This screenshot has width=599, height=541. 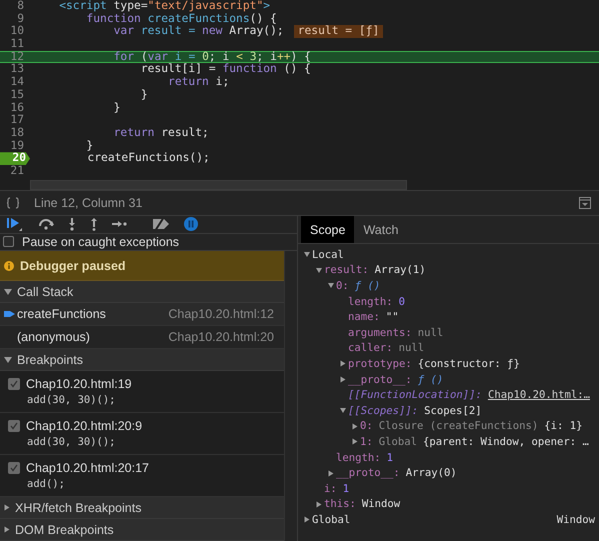 What do you see at coordinates (400, 270) in the screenshot?
I see `property-value: Array(1)` at bounding box center [400, 270].